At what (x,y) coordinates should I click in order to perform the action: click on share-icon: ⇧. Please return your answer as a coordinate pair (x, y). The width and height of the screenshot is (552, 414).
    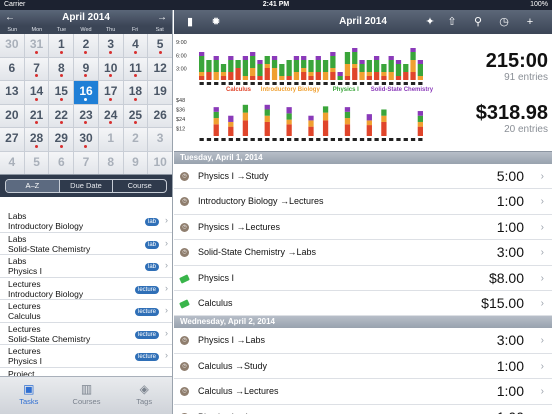
    Looking at the image, I should click on (452, 22).